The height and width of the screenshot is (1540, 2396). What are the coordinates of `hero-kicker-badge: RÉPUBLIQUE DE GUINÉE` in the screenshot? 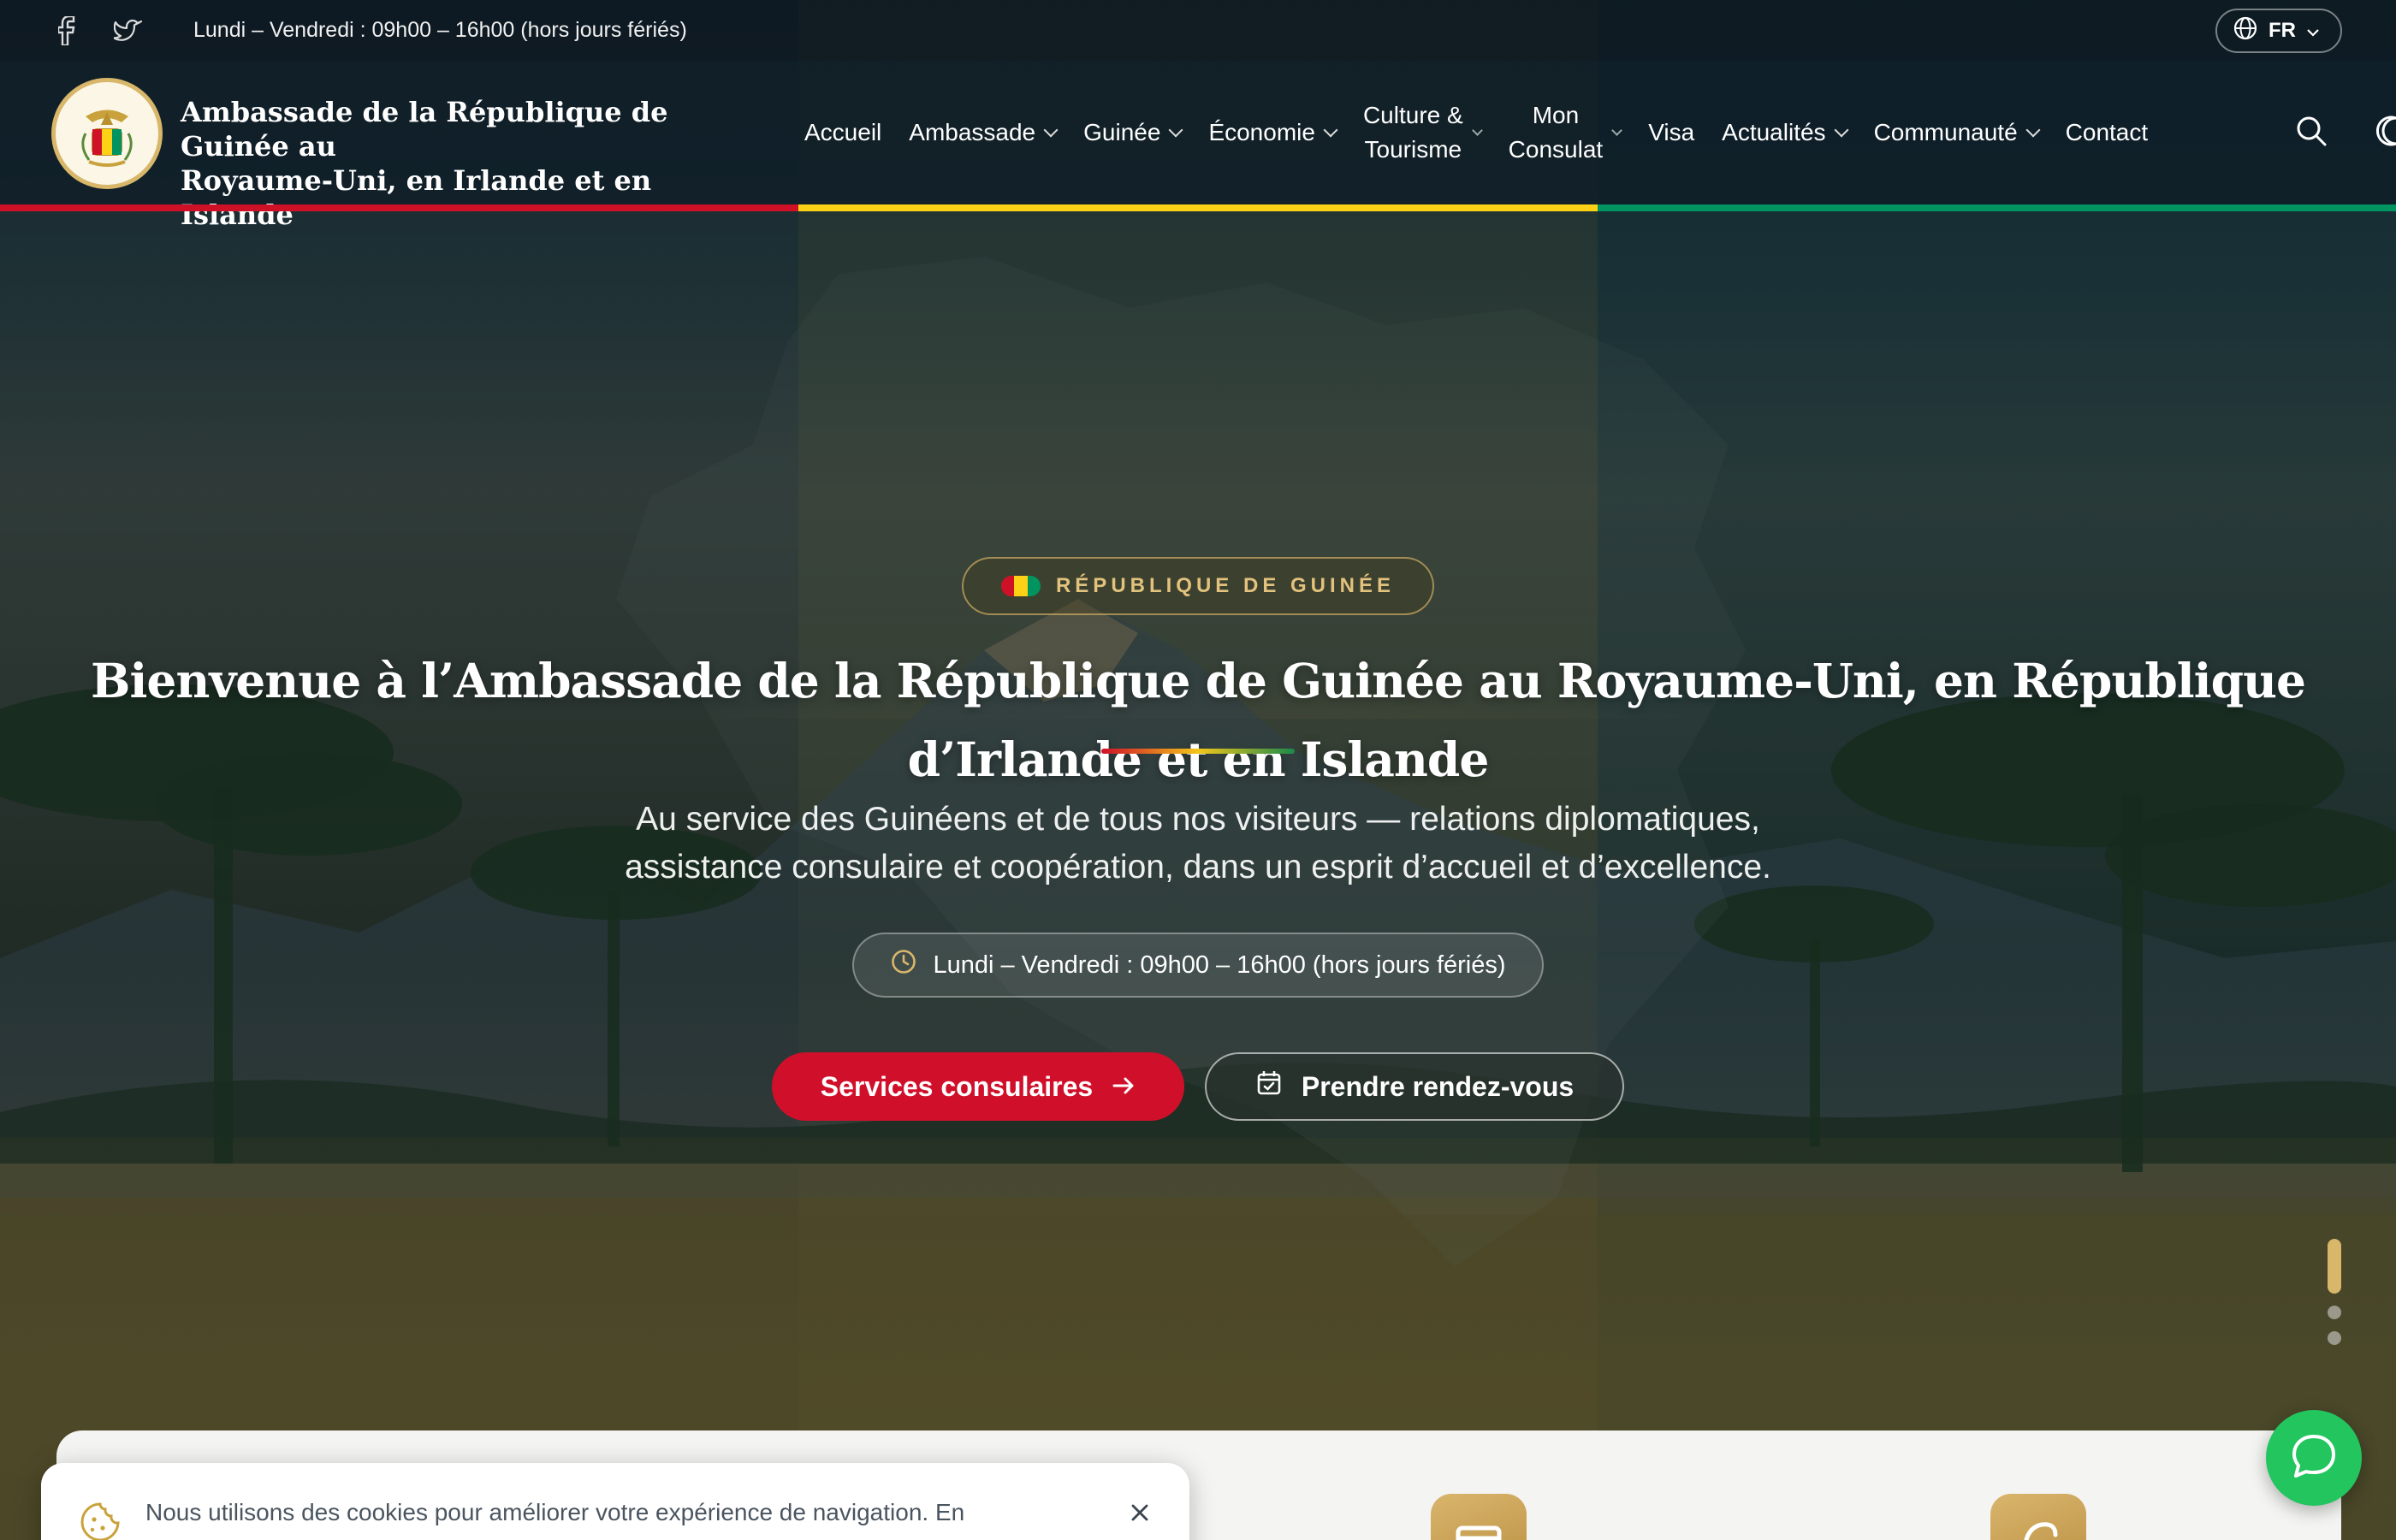 It's located at (1198, 586).